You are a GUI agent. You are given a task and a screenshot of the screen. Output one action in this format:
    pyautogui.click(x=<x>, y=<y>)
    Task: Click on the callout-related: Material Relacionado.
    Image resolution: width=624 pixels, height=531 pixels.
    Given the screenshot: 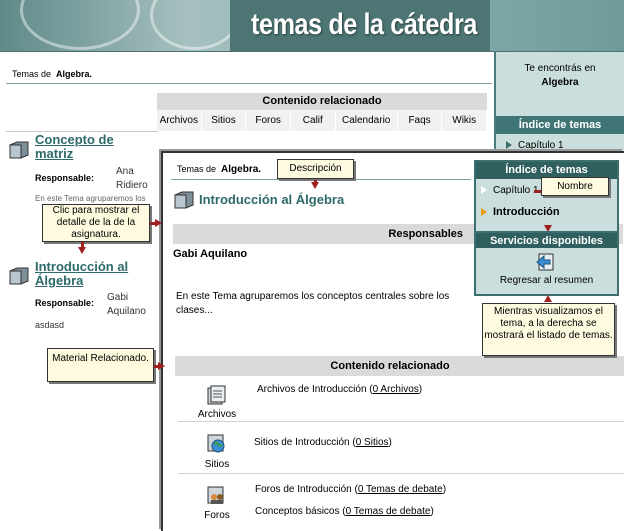 What is the action you would take?
    pyautogui.click(x=100, y=365)
    